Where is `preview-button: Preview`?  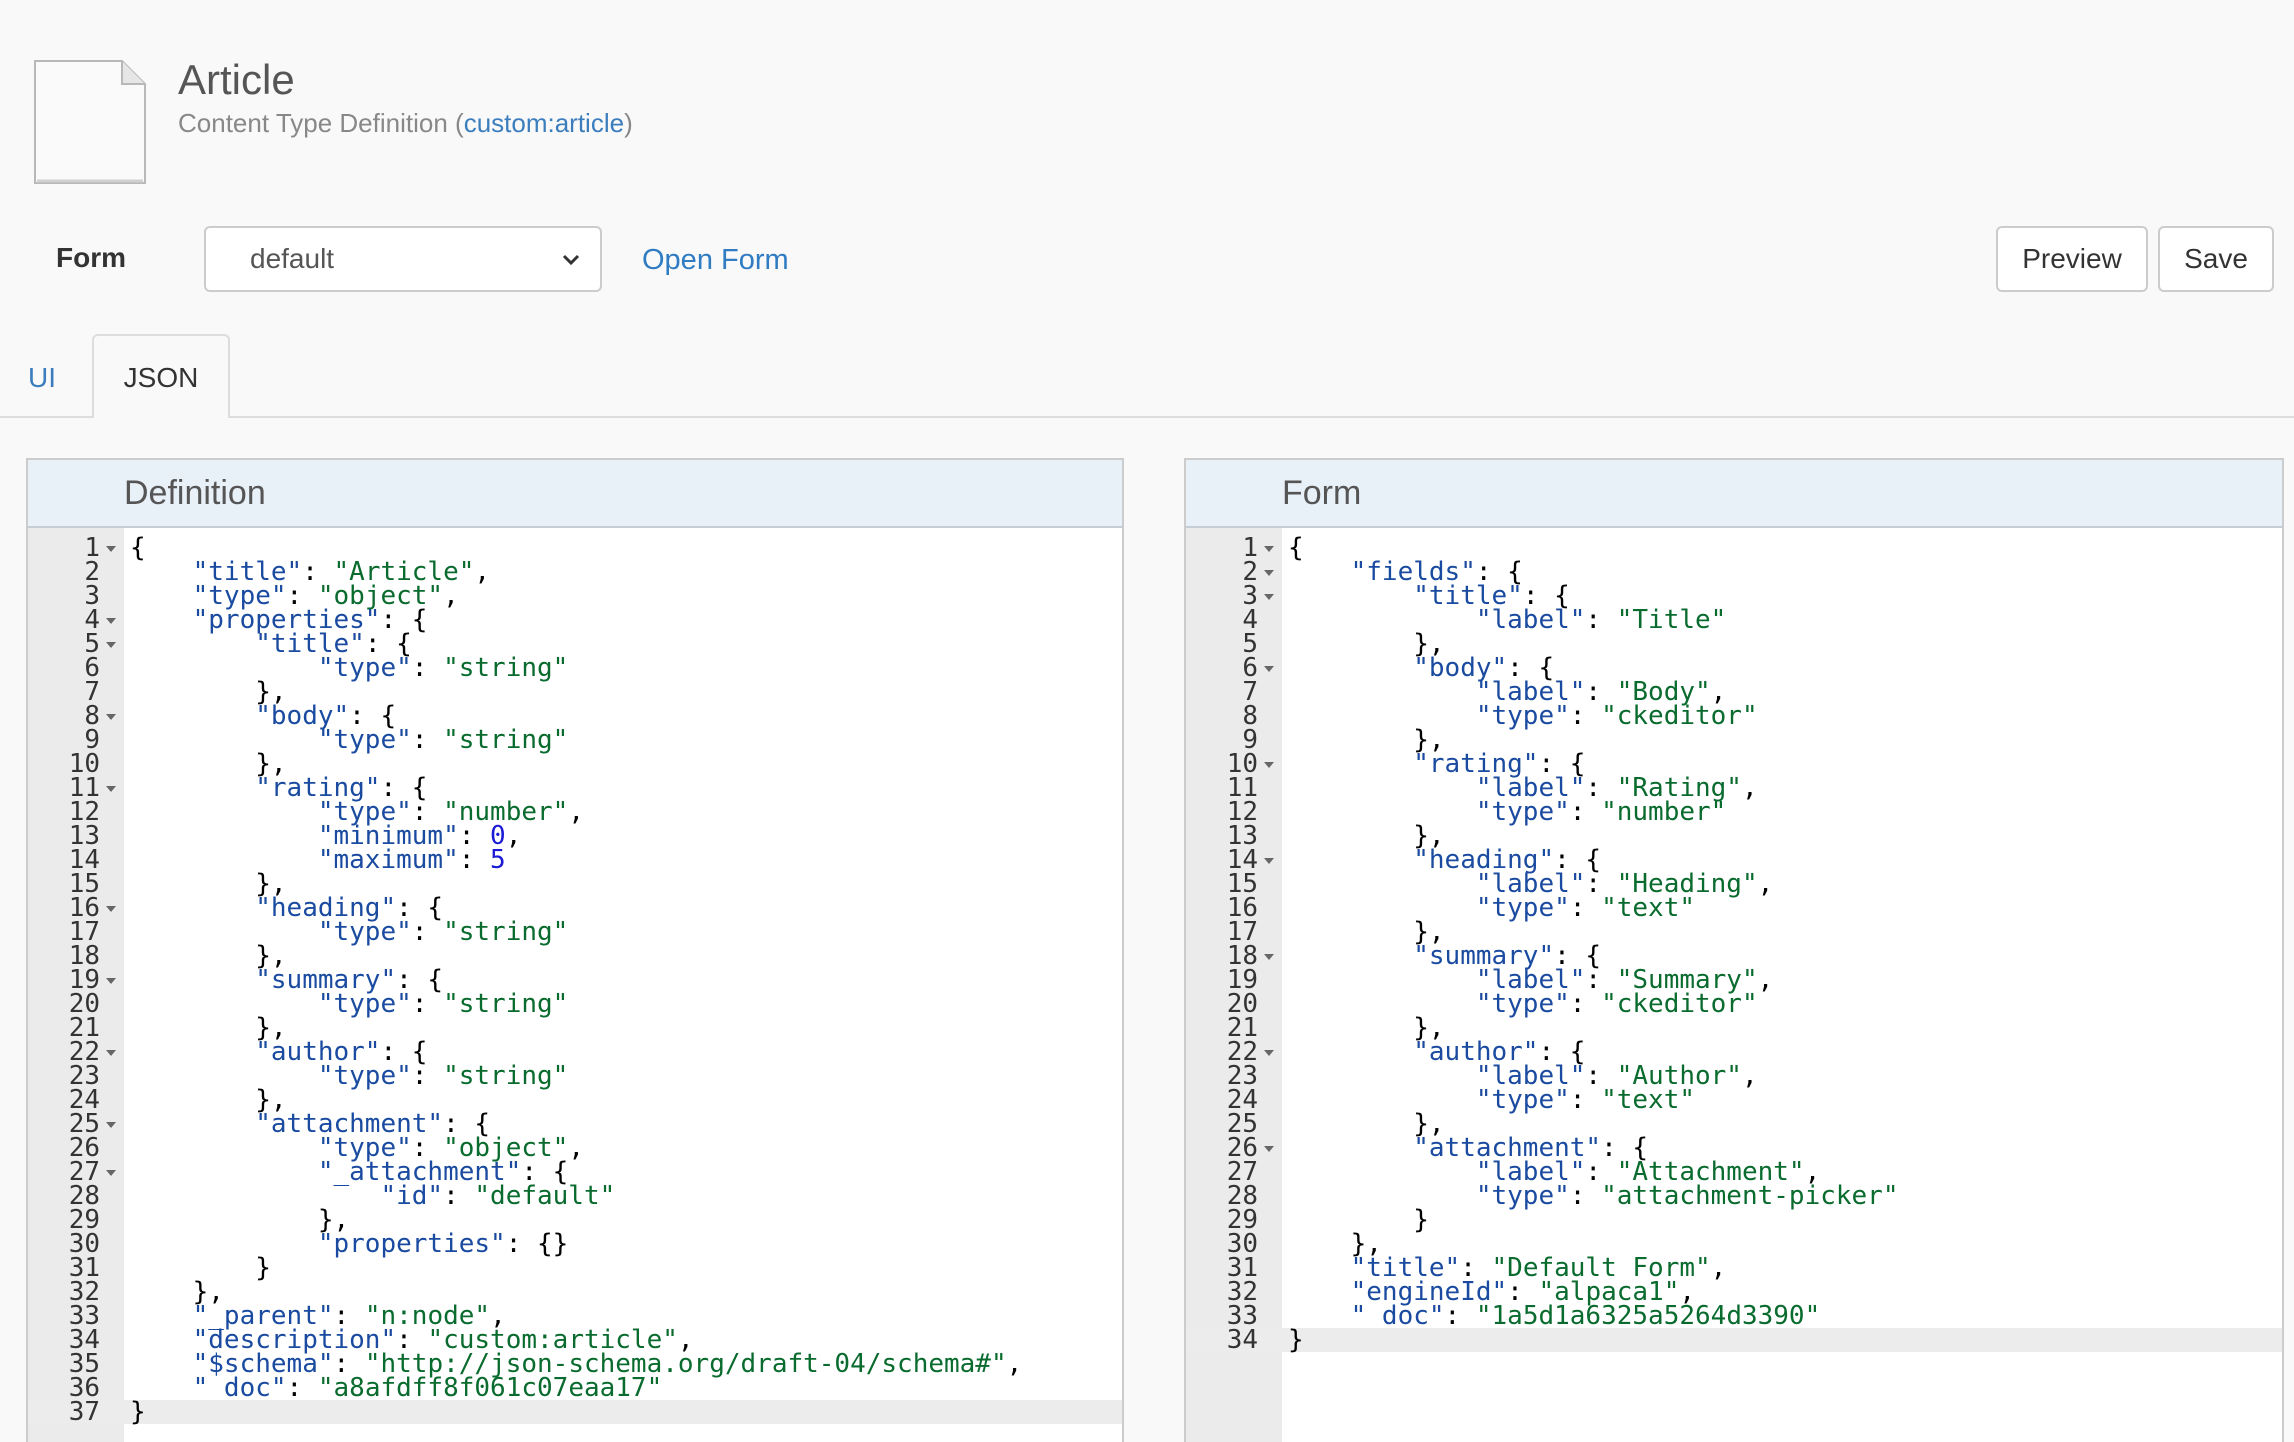 preview-button: Preview is located at coordinates (2072, 259).